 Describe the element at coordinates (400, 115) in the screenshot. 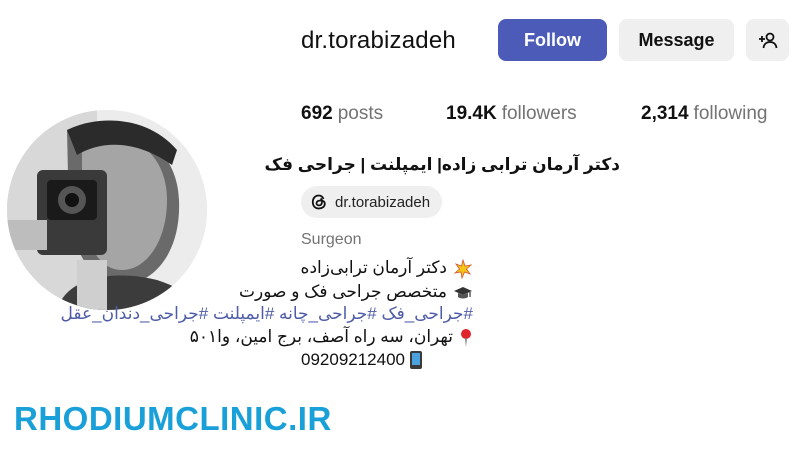

I see `profile-stats: 692 posts 19.4K followers 2,314 following` at that location.